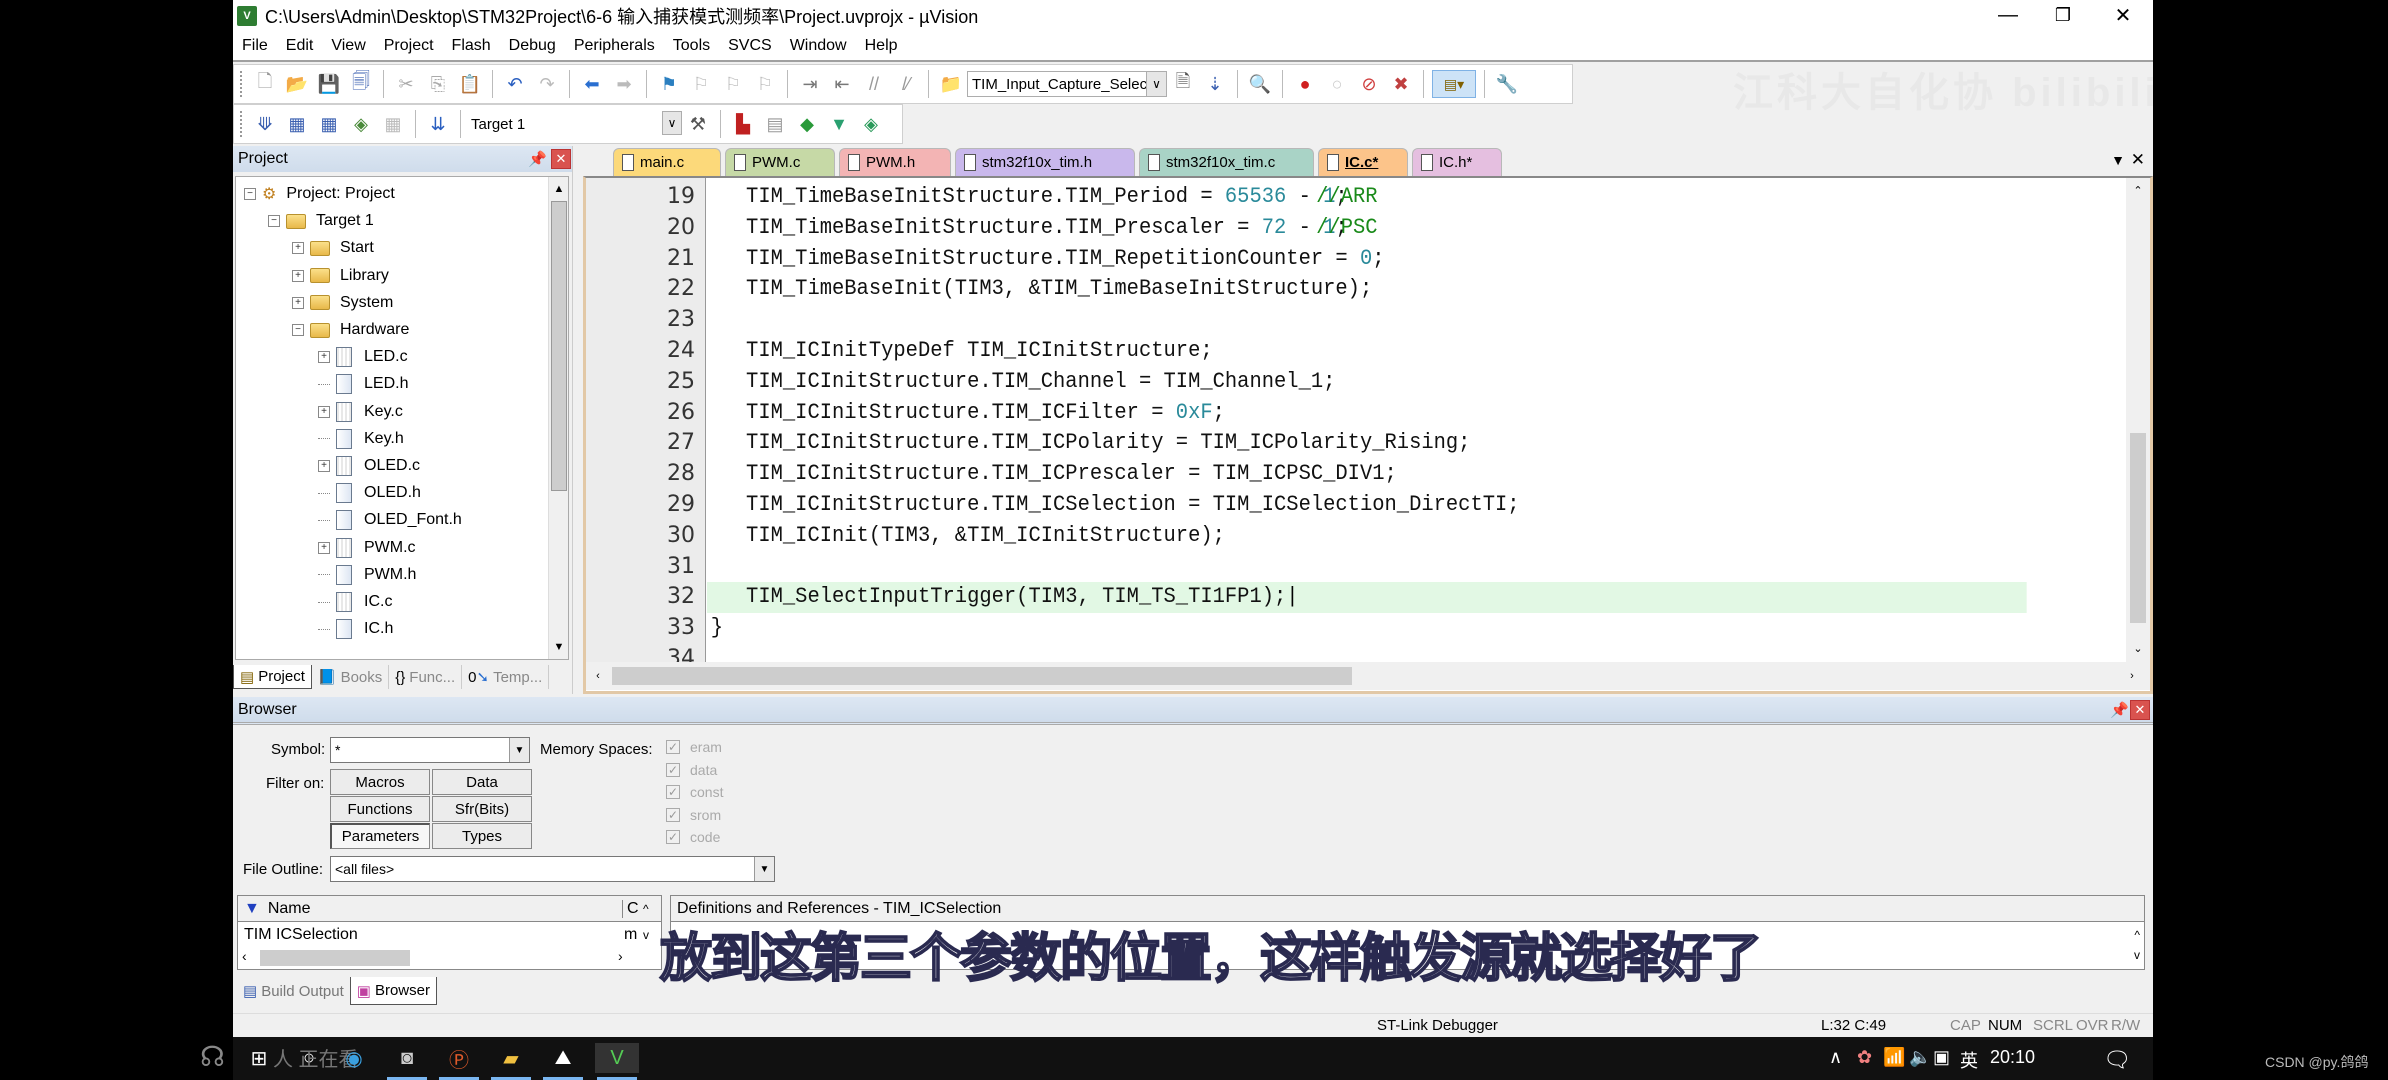 This screenshot has height=1080, width=2388. What do you see at coordinates (694, 792) in the screenshot?
I see `memory-space-checkbox: ✓ const` at bounding box center [694, 792].